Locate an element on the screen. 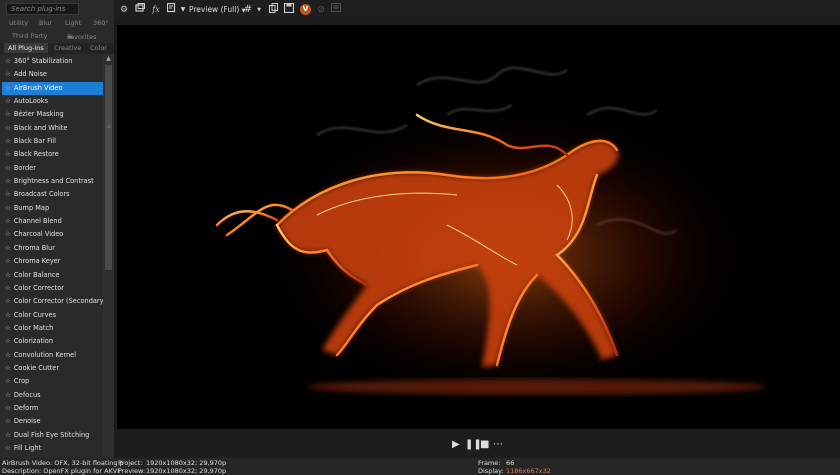 The width and height of the screenshot is (840, 475). plugin-list-item: ☆ Chroma Keyer is located at coordinates (52, 261).